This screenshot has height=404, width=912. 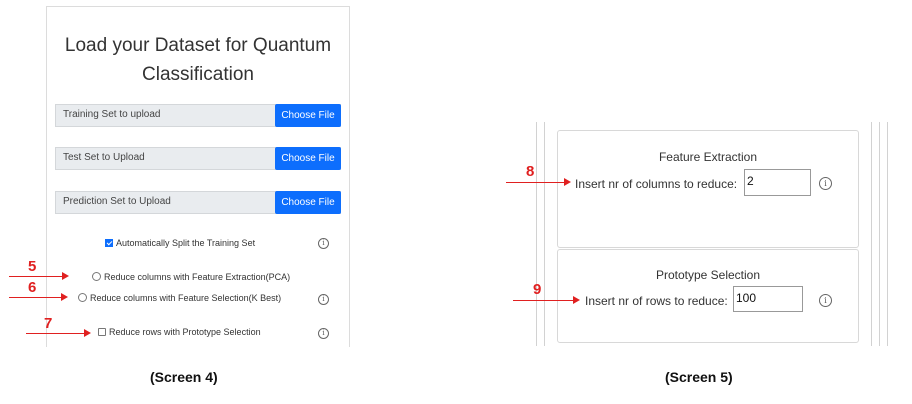 I want to click on screen4-caption: (Screen 4), so click(x=184, y=377).